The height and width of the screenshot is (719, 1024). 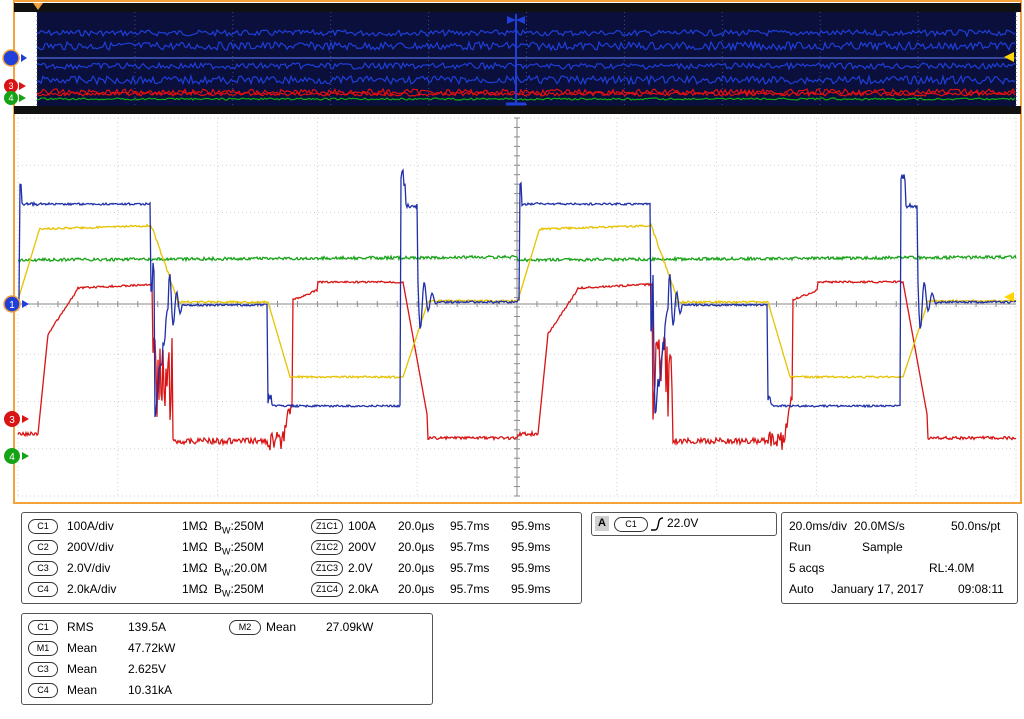 What do you see at coordinates (92, 589) in the screenshot?
I see `vertical-scale: 2.0kA/div` at bounding box center [92, 589].